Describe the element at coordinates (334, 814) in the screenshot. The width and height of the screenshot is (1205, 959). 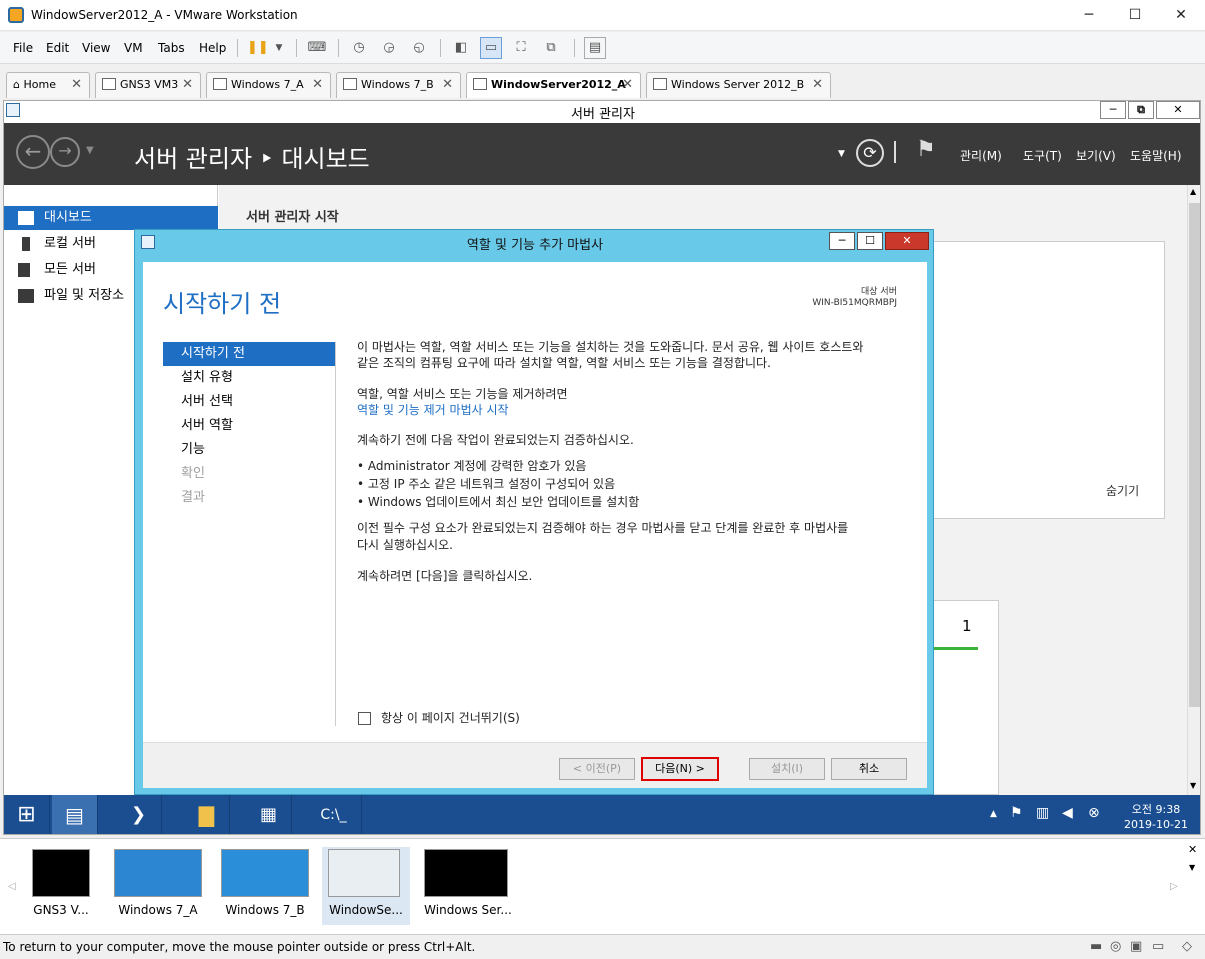
I see `cmd-icon: C:\_` at that location.